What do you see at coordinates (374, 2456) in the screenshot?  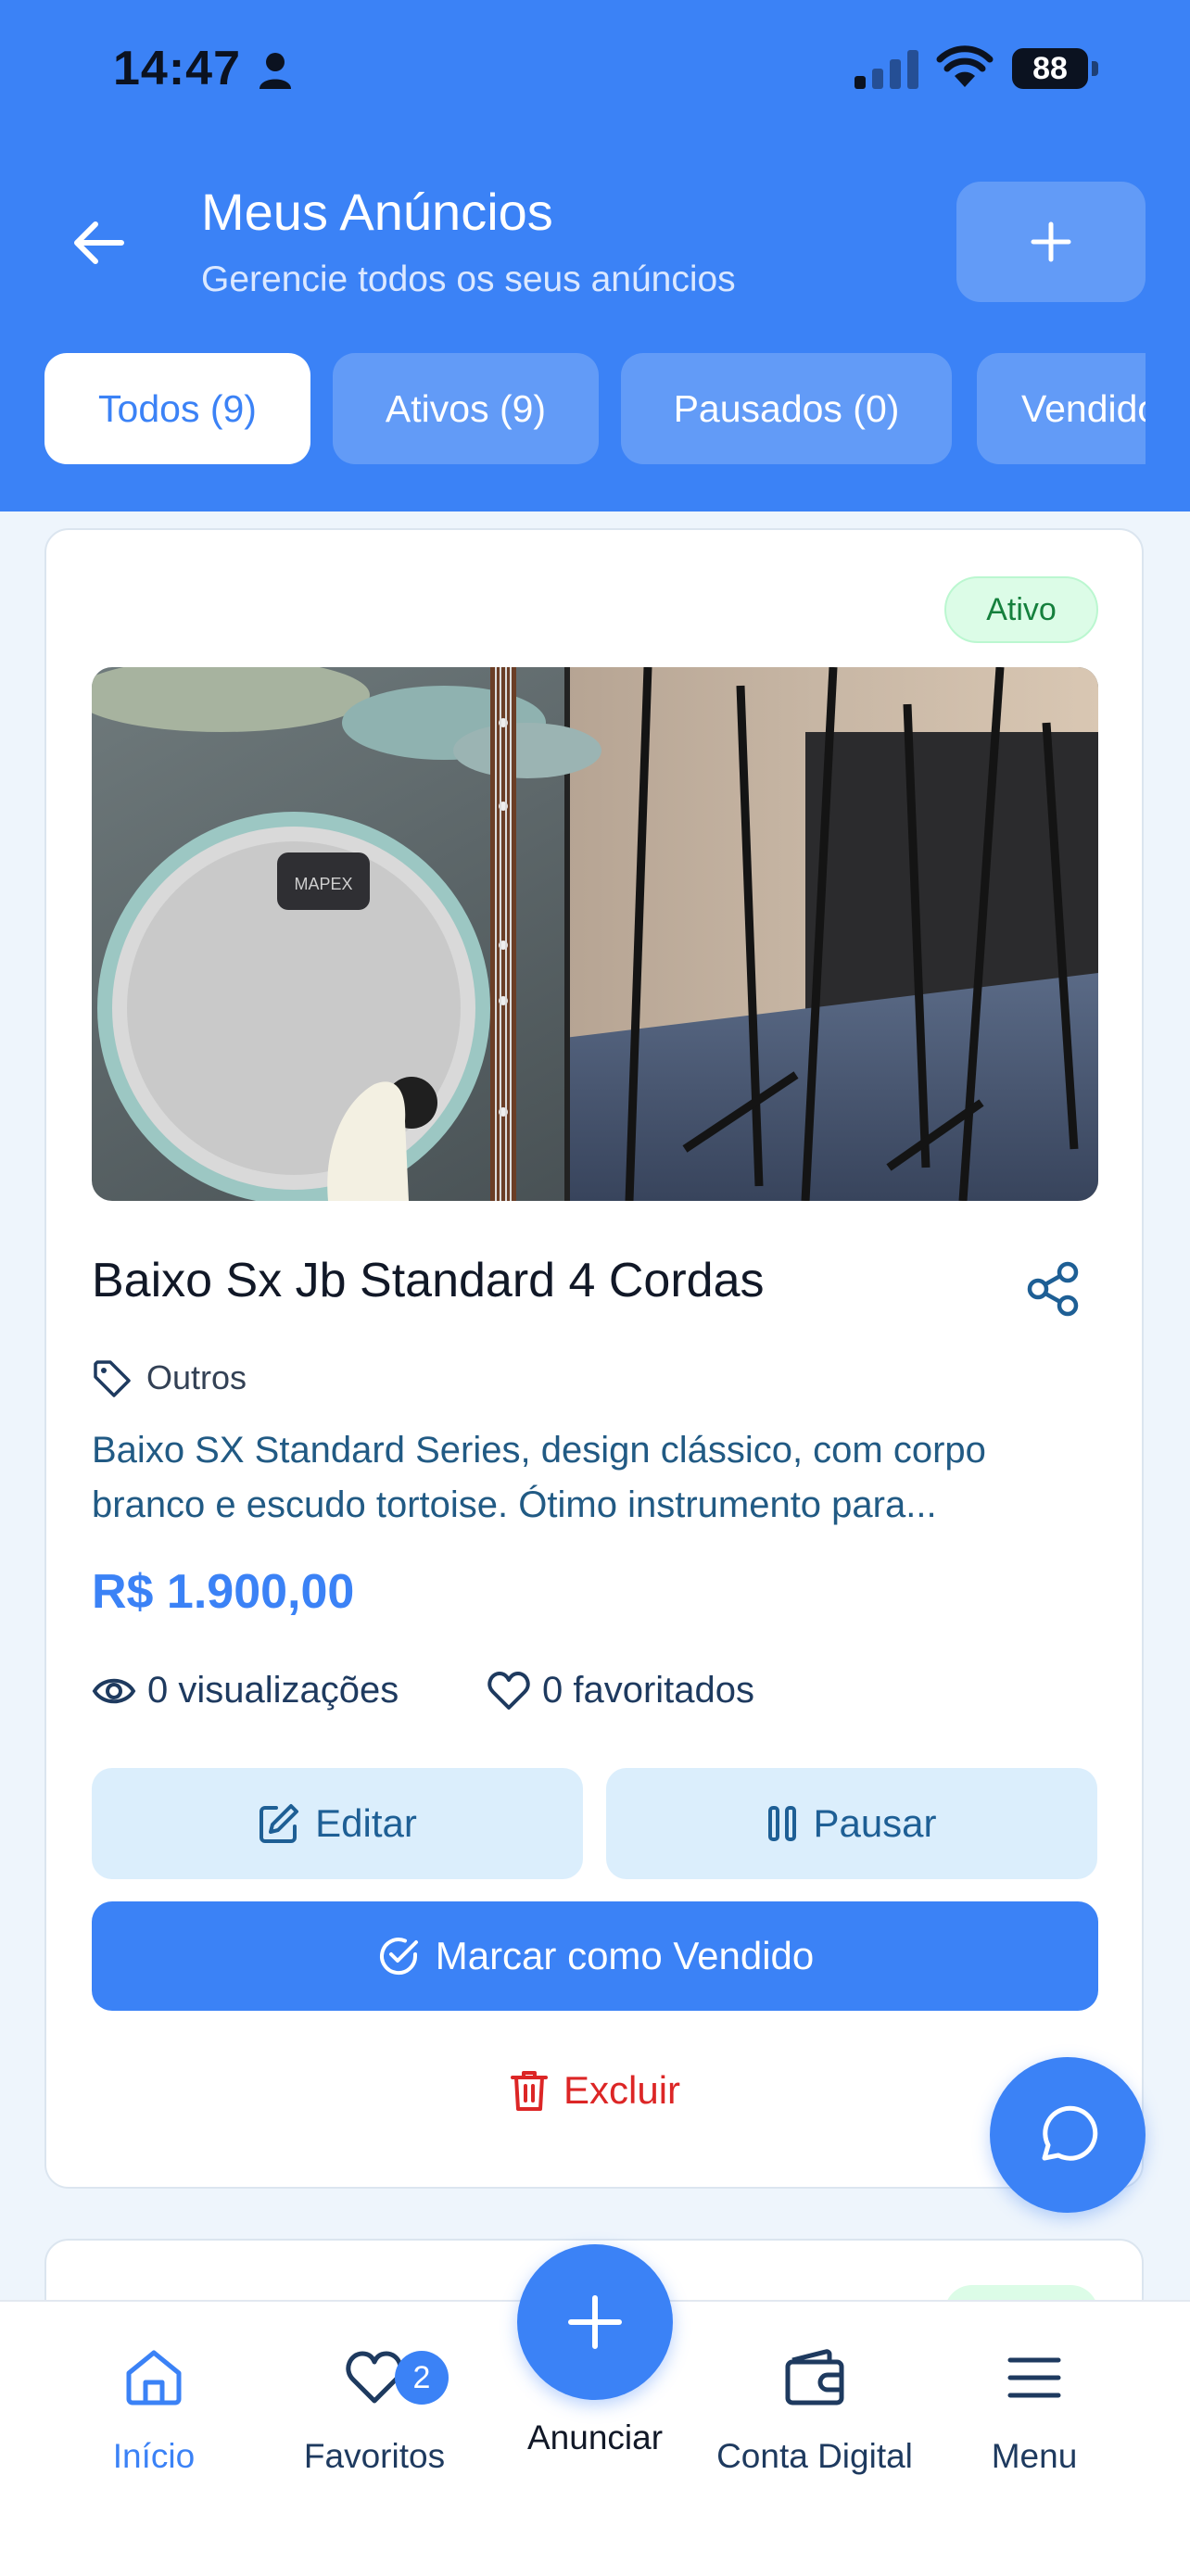 I see `nav-favoritos-label: Favoritos` at bounding box center [374, 2456].